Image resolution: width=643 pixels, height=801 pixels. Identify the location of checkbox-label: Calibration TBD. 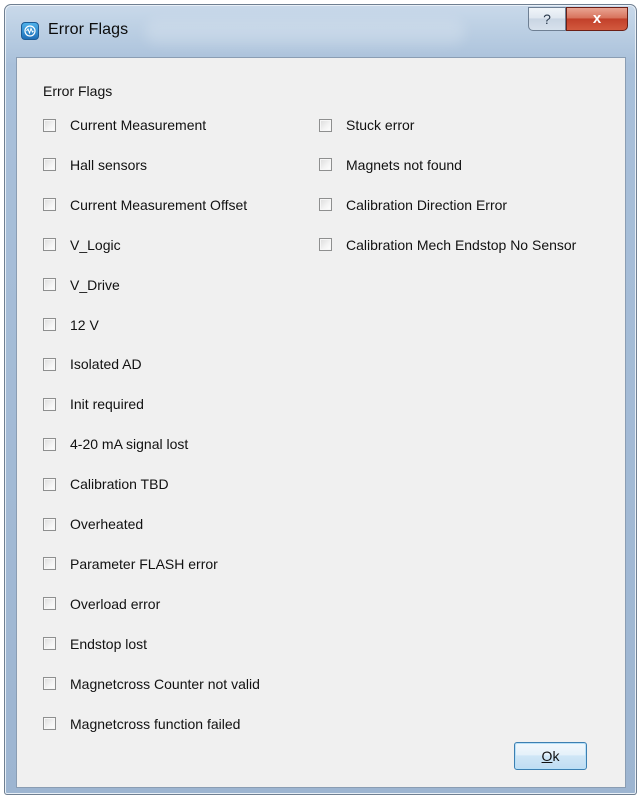
(119, 484).